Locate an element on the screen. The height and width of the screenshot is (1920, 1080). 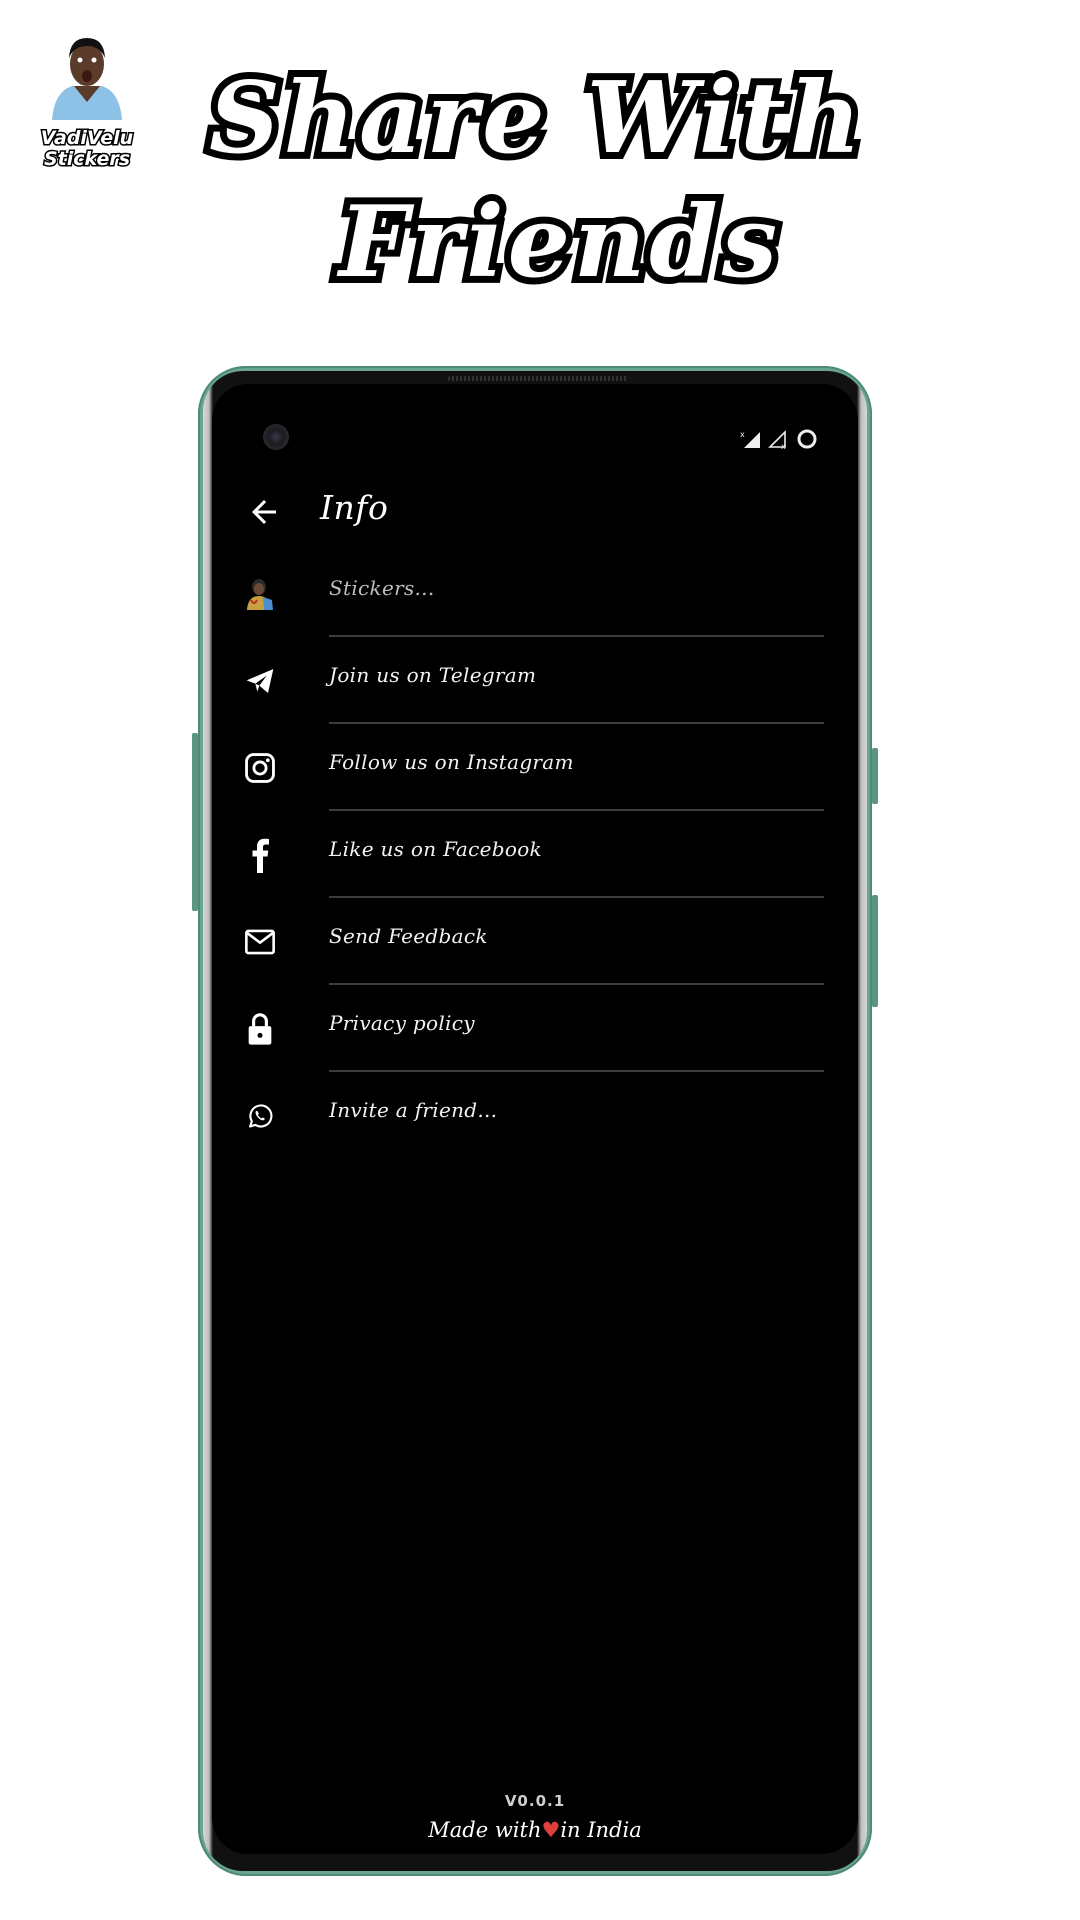
back-button is located at coordinates (264, 512).